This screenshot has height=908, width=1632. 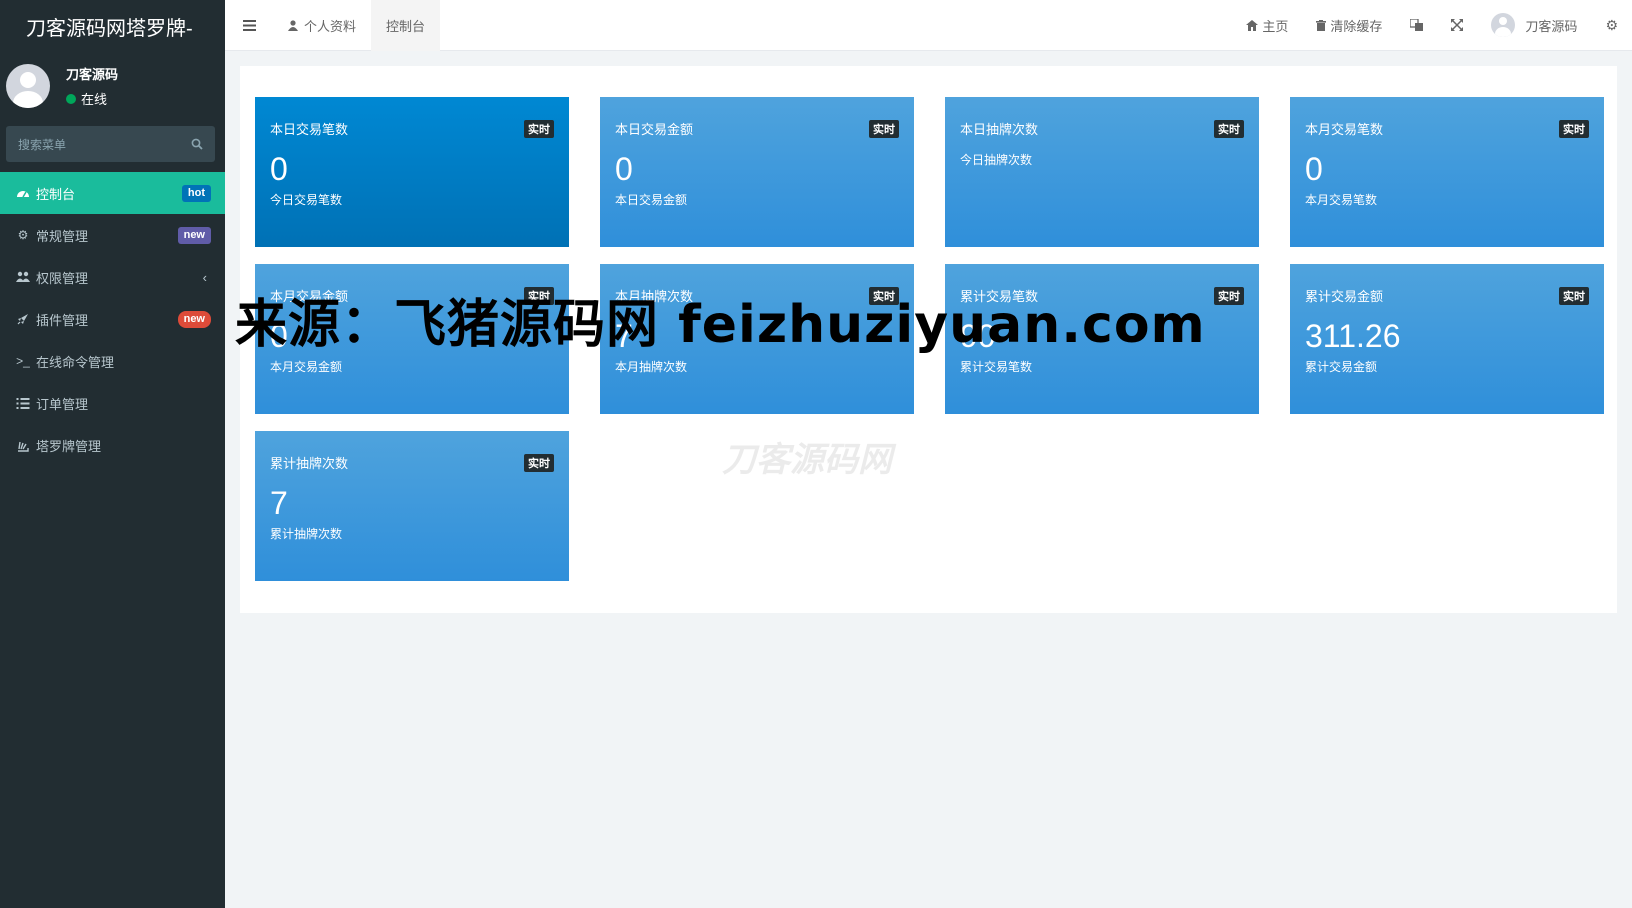 What do you see at coordinates (306, 200) in the screenshot?
I see `card-subtitle: 今日交易笔数` at bounding box center [306, 200].